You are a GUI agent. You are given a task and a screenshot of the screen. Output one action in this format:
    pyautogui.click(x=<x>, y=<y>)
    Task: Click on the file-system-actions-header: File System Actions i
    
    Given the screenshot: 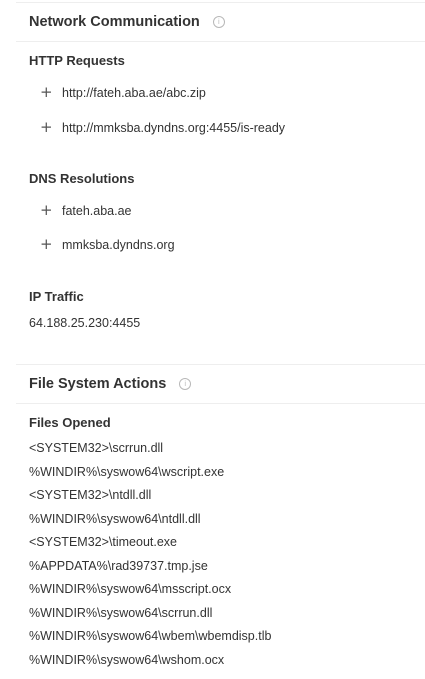 What is the action you would take?
    pyautogui.click(x=220, y=384)
    